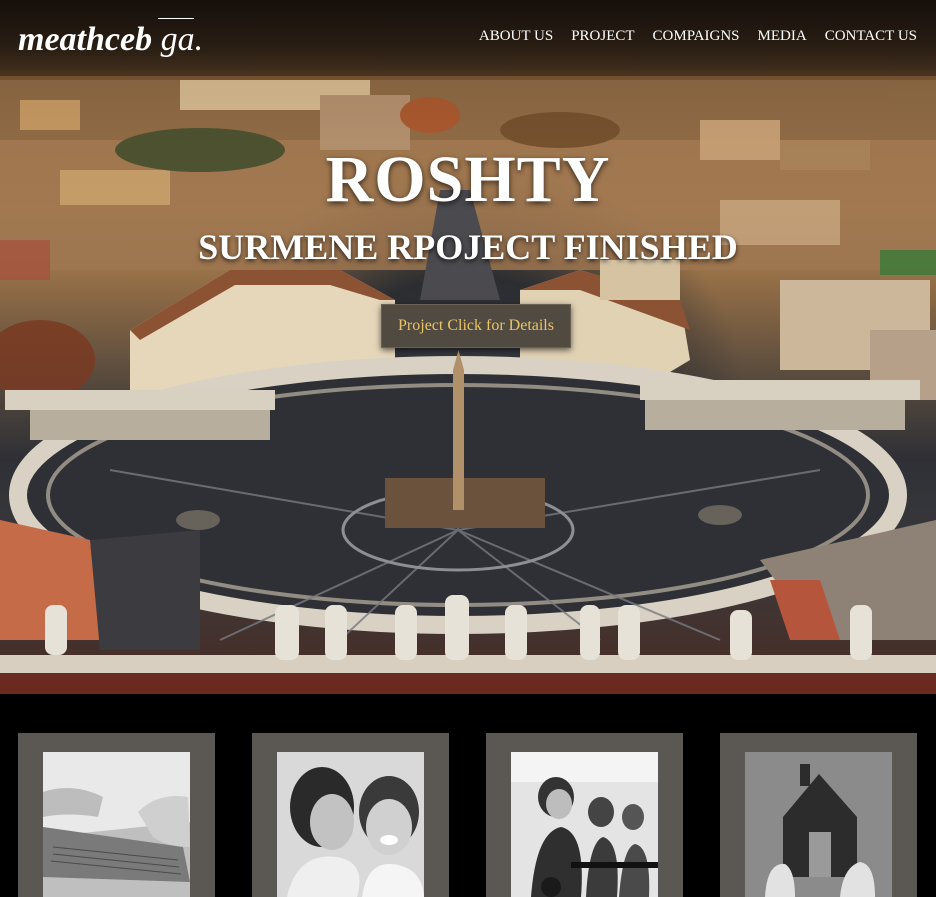  What do you see at coordinates (602, 36) in the screenshot?
I see `nav-project: PROJECT` at bounding box center [602, 36].